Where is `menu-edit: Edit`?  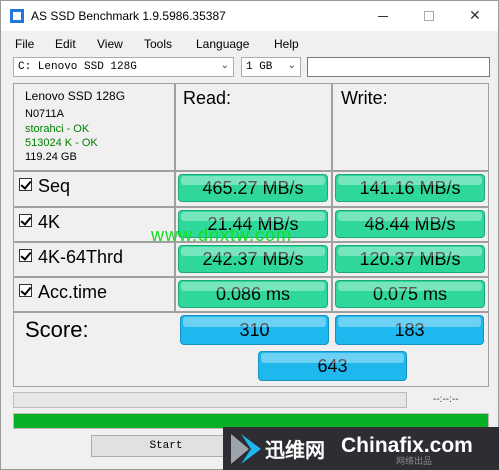 menu-edit: Edit is located at coordinates (65, 44).